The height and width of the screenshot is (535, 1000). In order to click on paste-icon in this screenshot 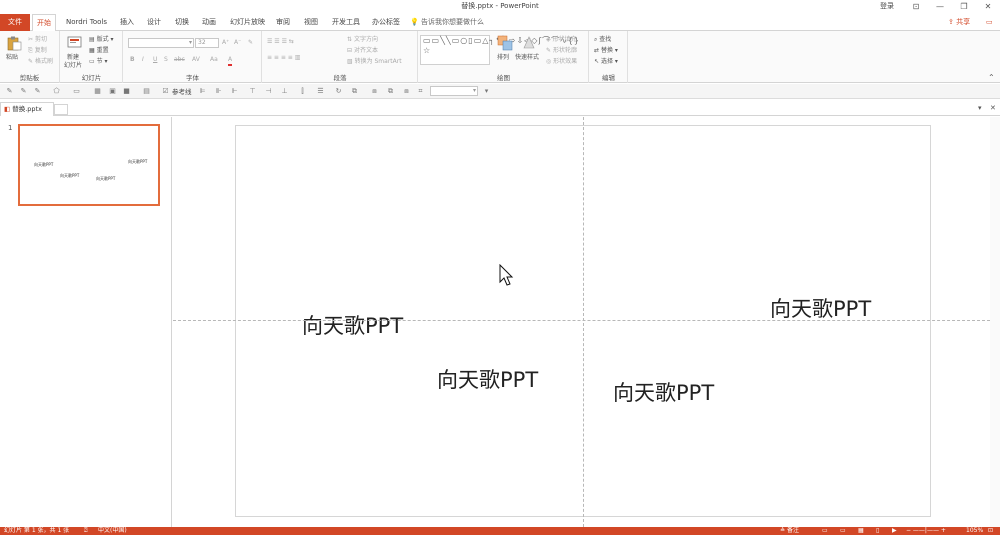, I will do `click(14, 43)`.